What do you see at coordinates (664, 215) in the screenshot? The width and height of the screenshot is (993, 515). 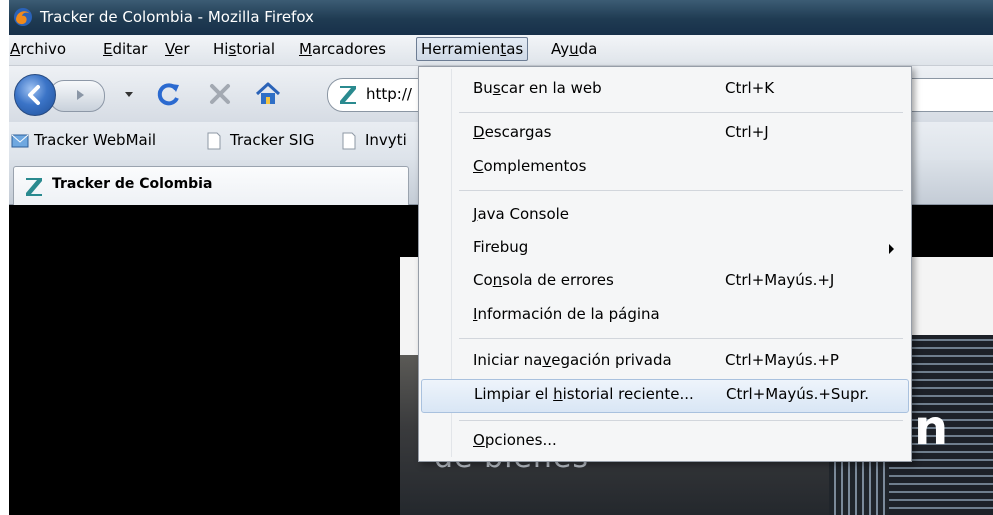 I see `menu-item-java-console: Java Console` at bounding box center [664, 215].